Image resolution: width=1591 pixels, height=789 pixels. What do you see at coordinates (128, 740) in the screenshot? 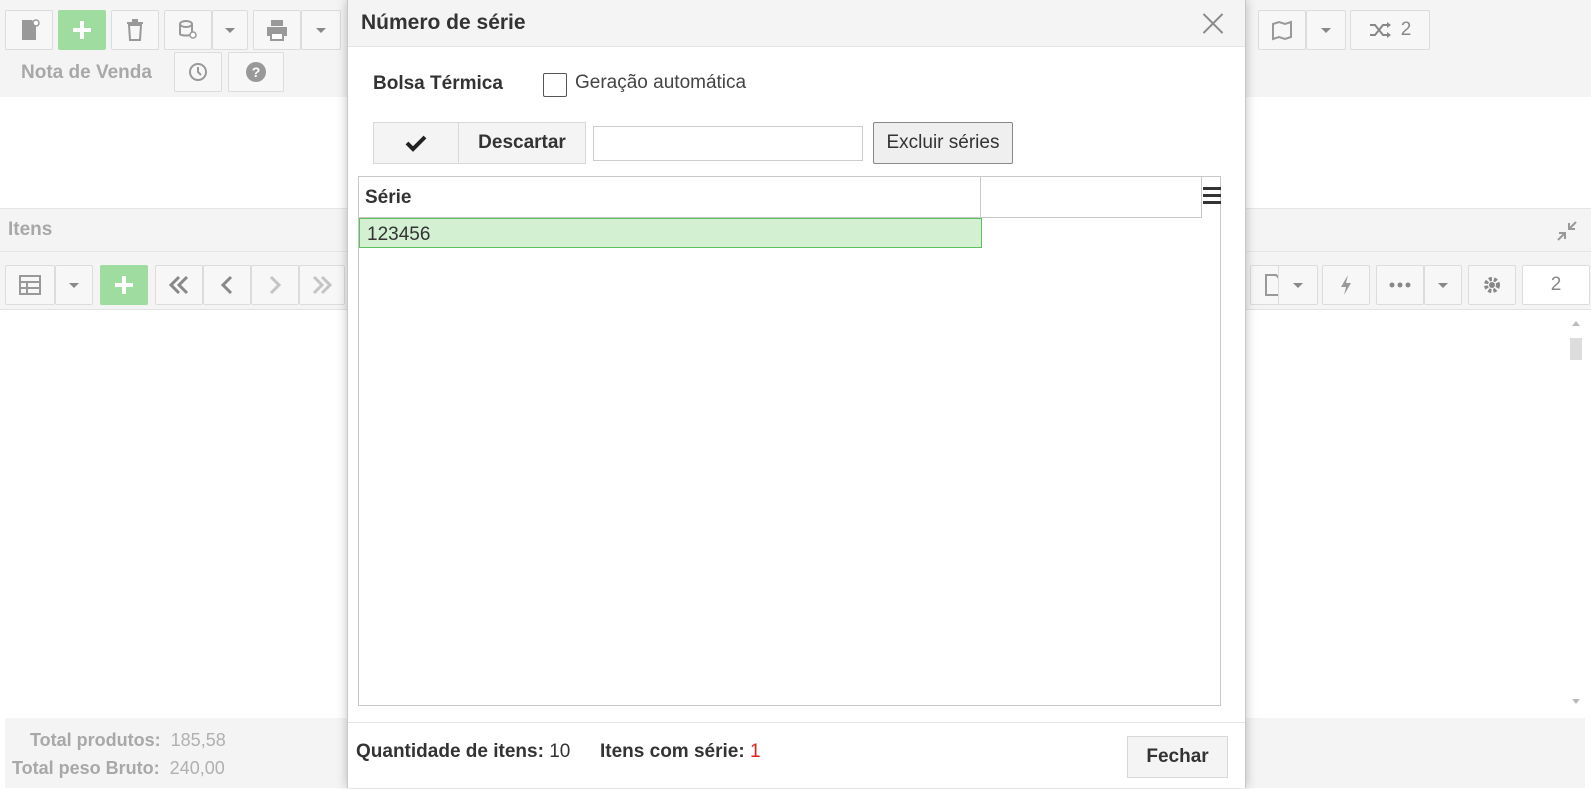
I see `total-products: Total produtos: 185,58` at bounding box center [128, 740].